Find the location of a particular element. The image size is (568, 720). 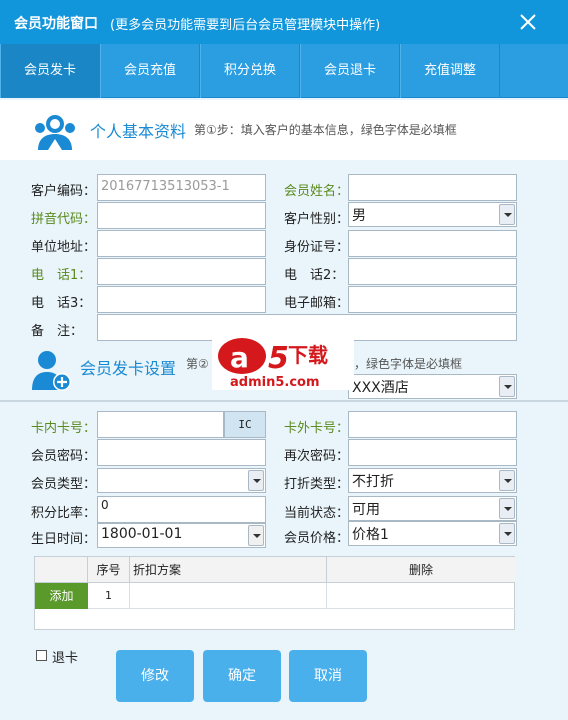

personal-section-desc: 第①步：填入客户的基本信息，绿色字体是必填框 is located at coordinates (325, 130).